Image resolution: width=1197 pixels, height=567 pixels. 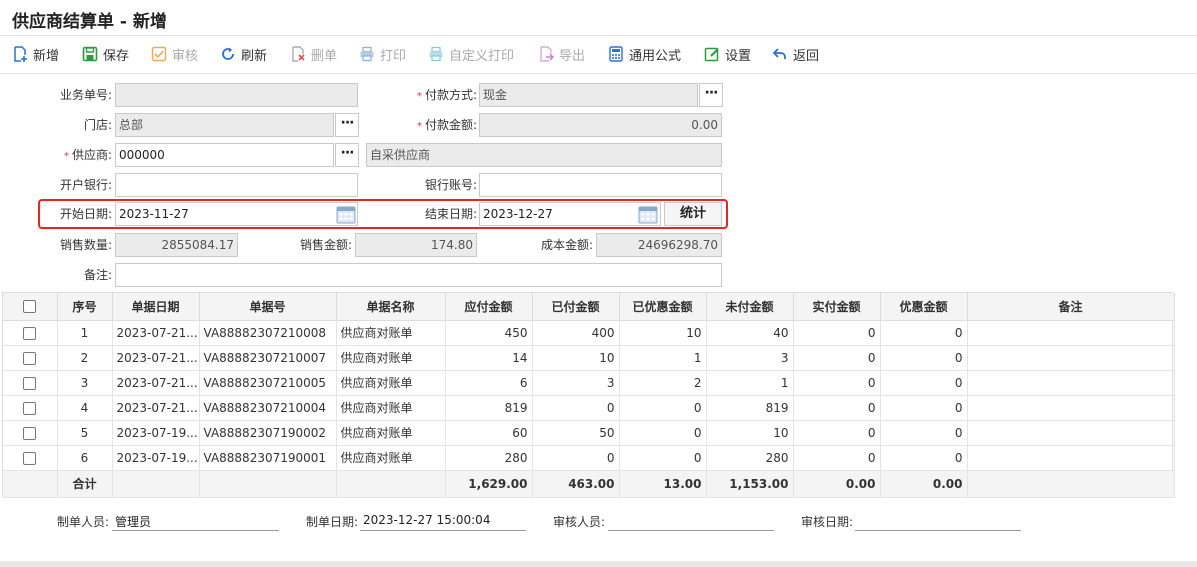 I want to click on column-header: 备注, so click(x=1071, y=307).